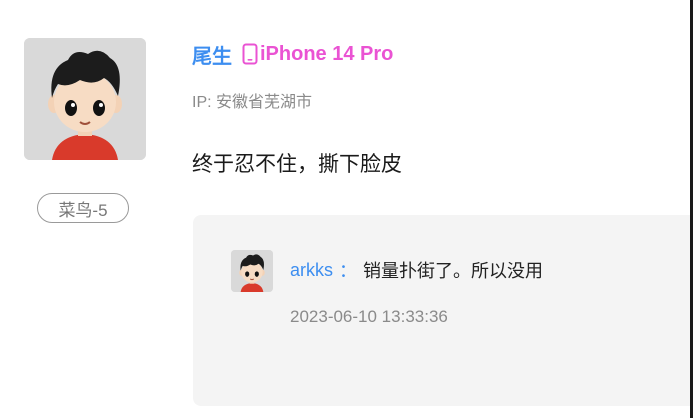 This screenshot has width=693, height=418. I want to click on reply-text: 销量扑街了。所以没用, so click(453, 271).